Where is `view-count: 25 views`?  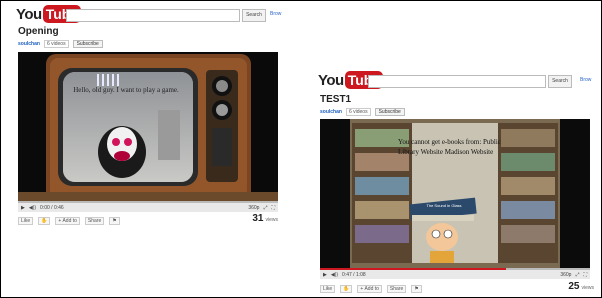 view-count: 25 views is located at coordinates (581, 286).